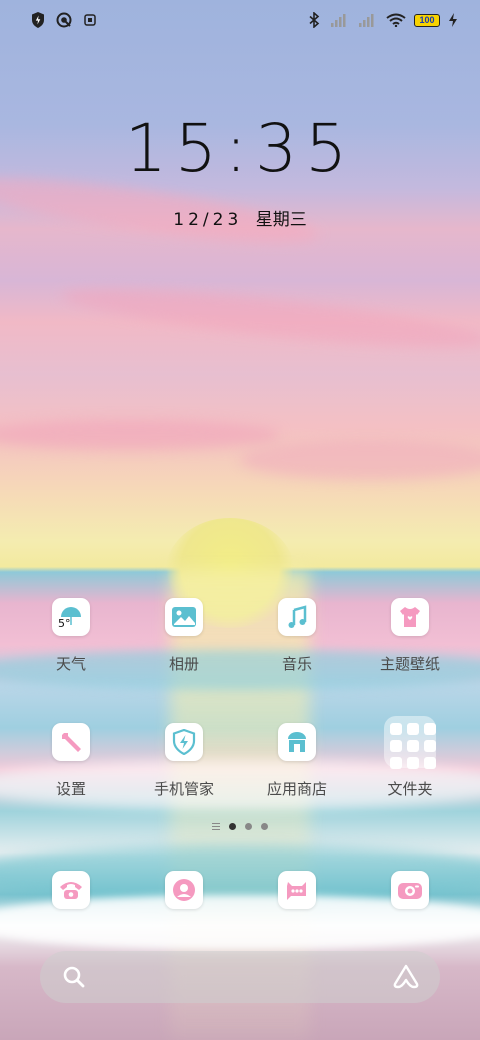 This screenshot has width=480, height=1040. What do you see at coordinates (368, 20) in the screenshot?
I see `signal-2-icon` at bounding box center [368, 20].